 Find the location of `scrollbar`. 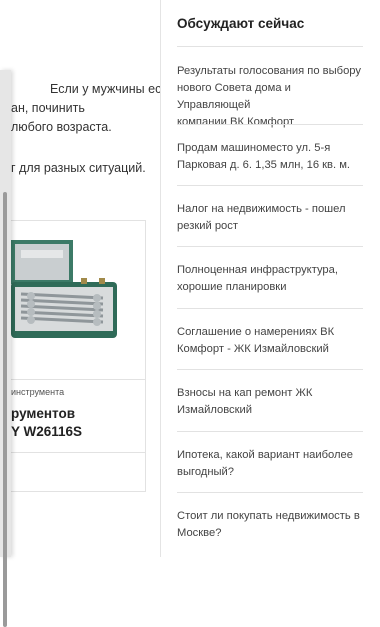

scrollbar is located at coordinates (5, 348).